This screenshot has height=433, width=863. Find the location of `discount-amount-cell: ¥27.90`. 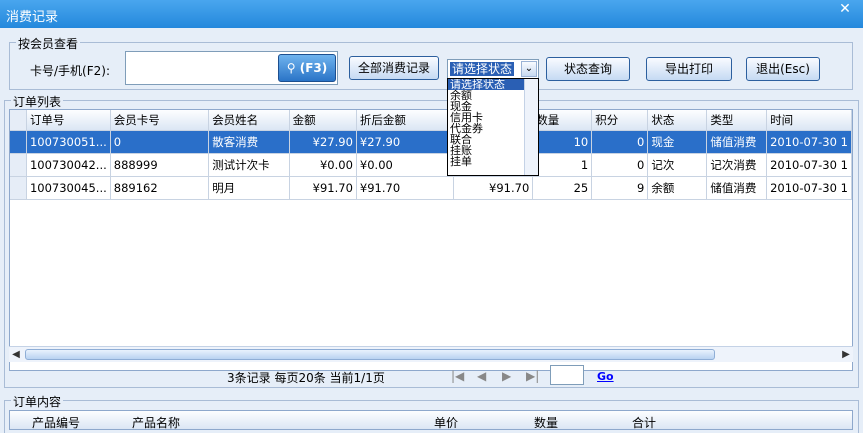

discount-amount-cell: ¥27.90 is located at coordinates (405, 142).